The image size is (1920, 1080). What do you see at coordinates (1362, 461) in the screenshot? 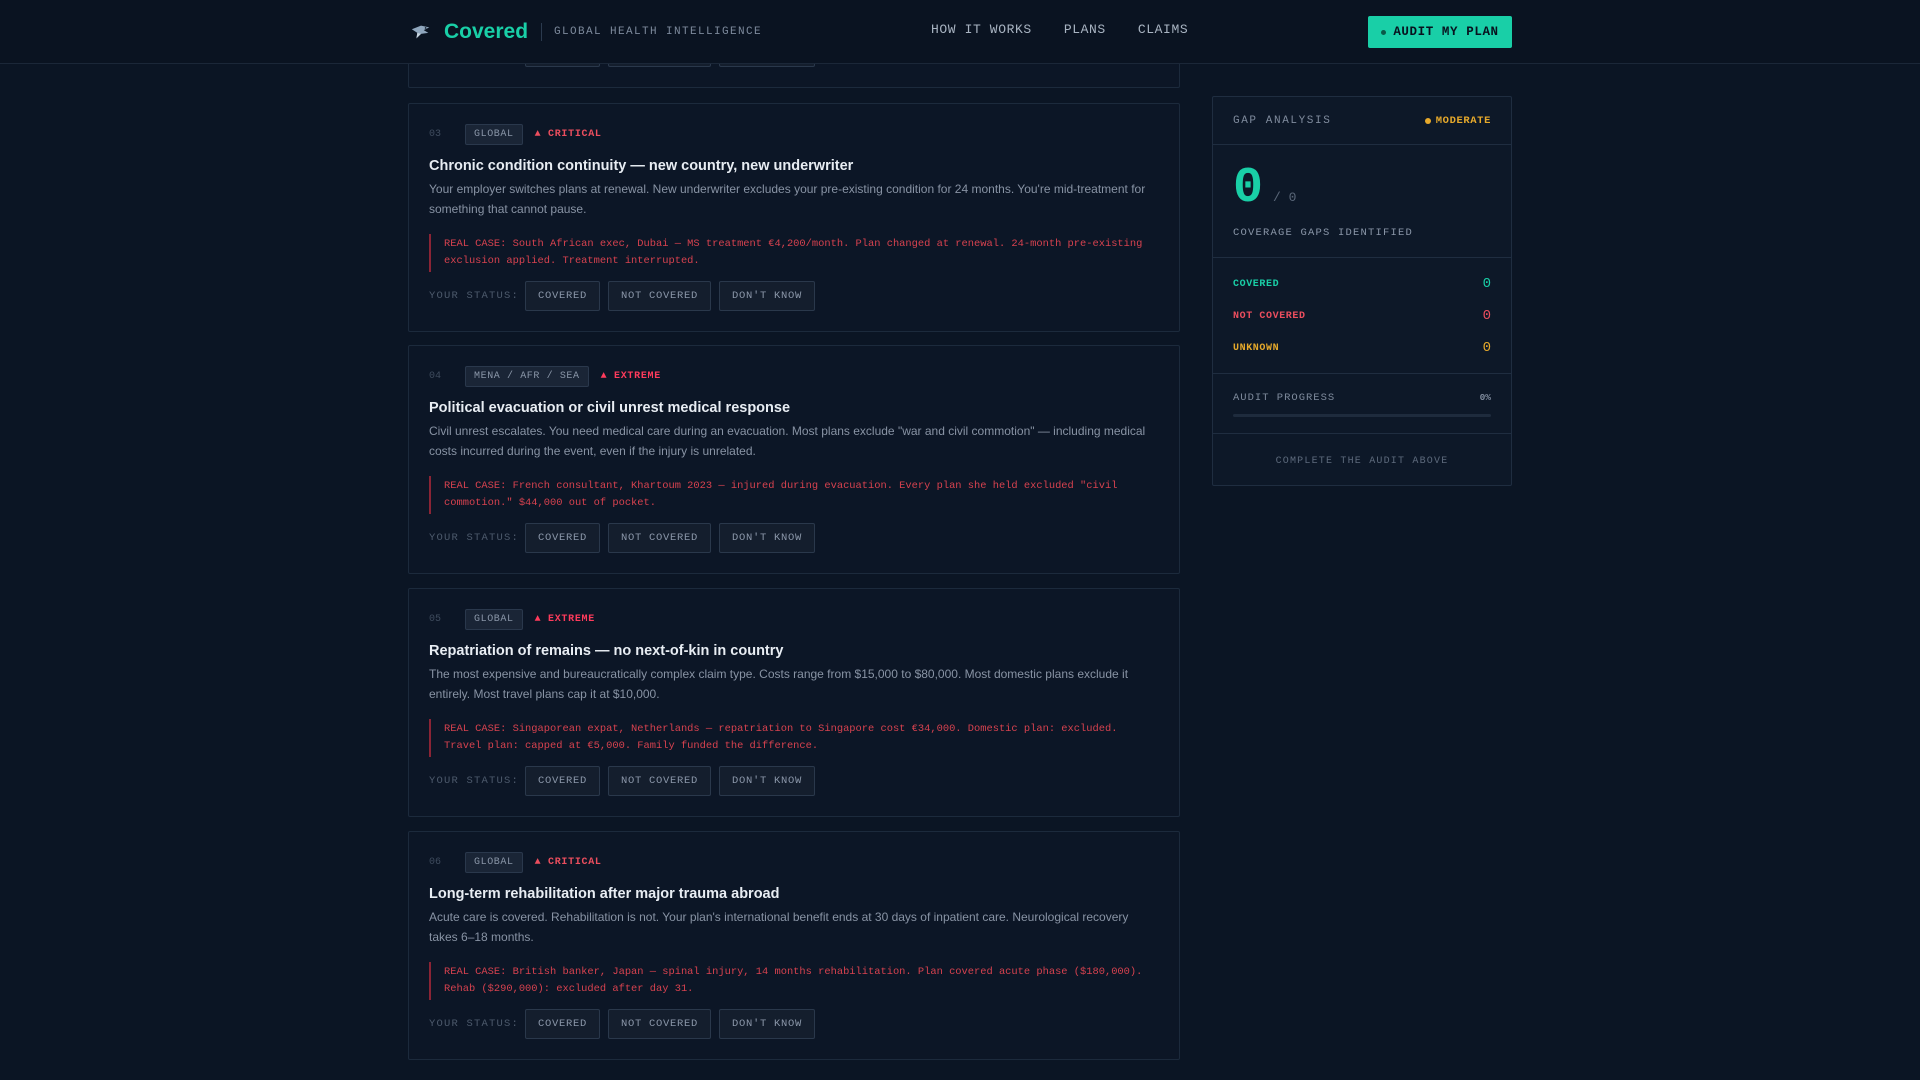
I see `panel-footer-hint: COMPLETE THE AUDIT ABOVE` at bounding box center [1362, 461].